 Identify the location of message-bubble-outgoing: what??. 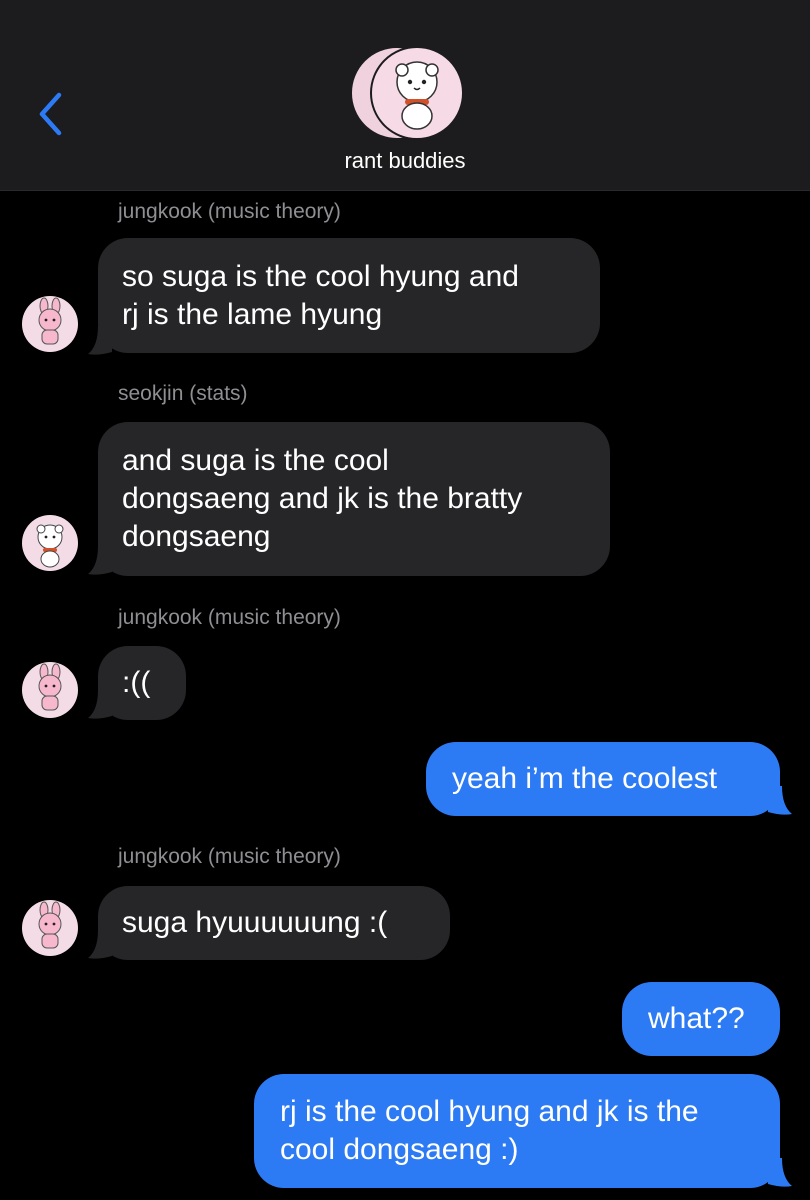
(701, 1019).